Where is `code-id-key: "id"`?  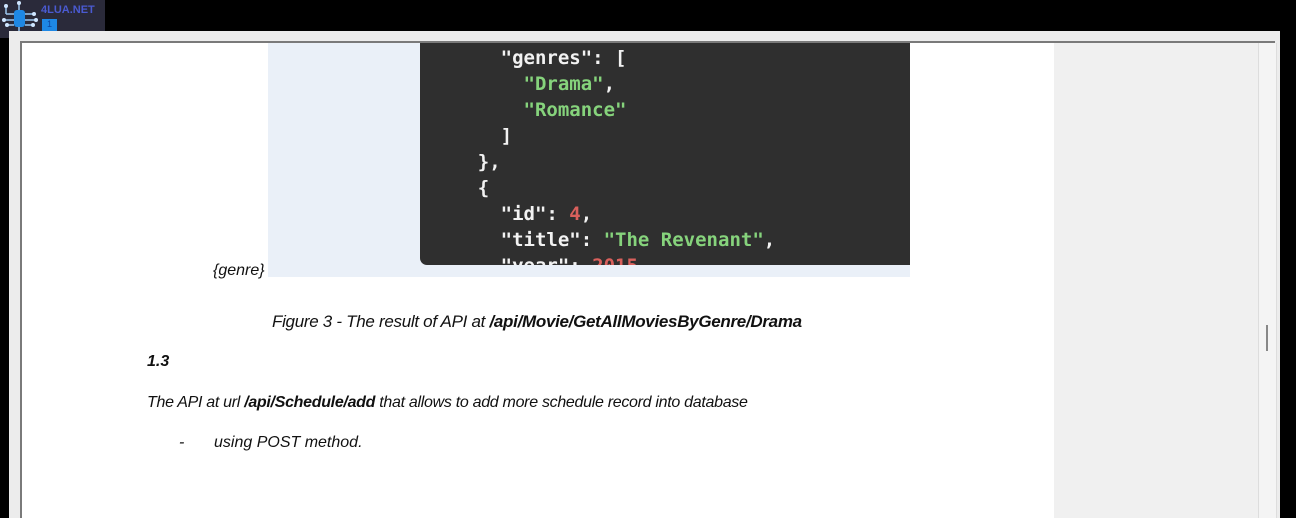 code-id-key: "id" is located at coordinates (523, 214).